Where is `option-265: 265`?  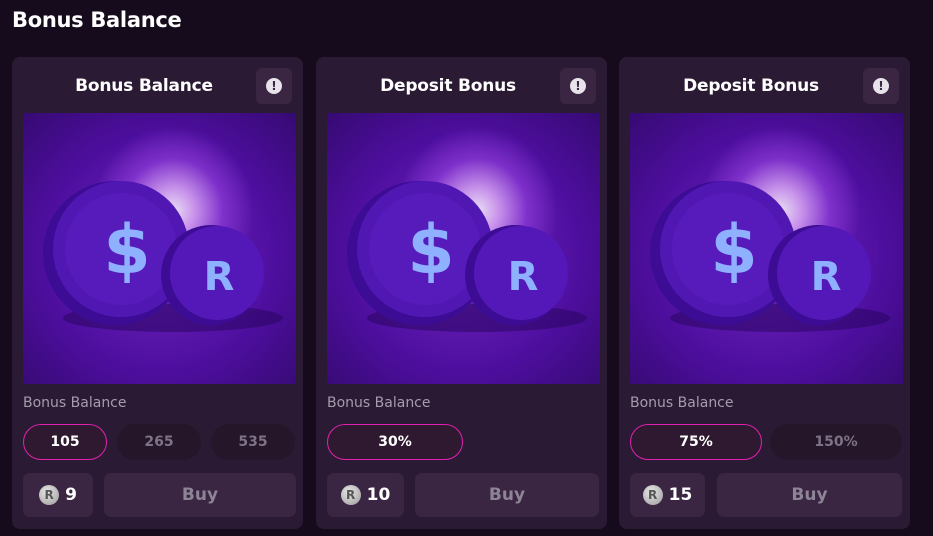
option-265: 265 is located at coordinates (159, 442).